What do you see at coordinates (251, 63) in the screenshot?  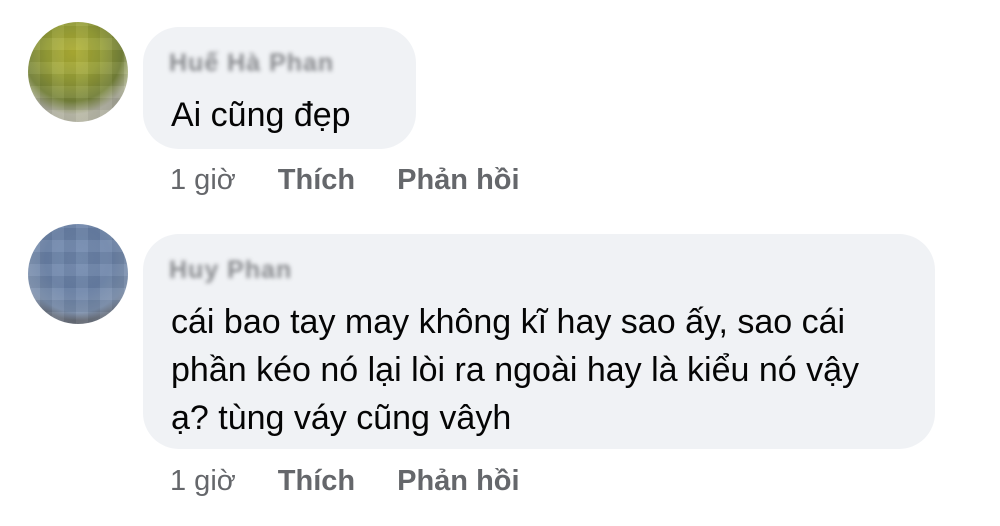 I see `comment-author-name: Huế Hà Phan` at bounding box center [251, 63].